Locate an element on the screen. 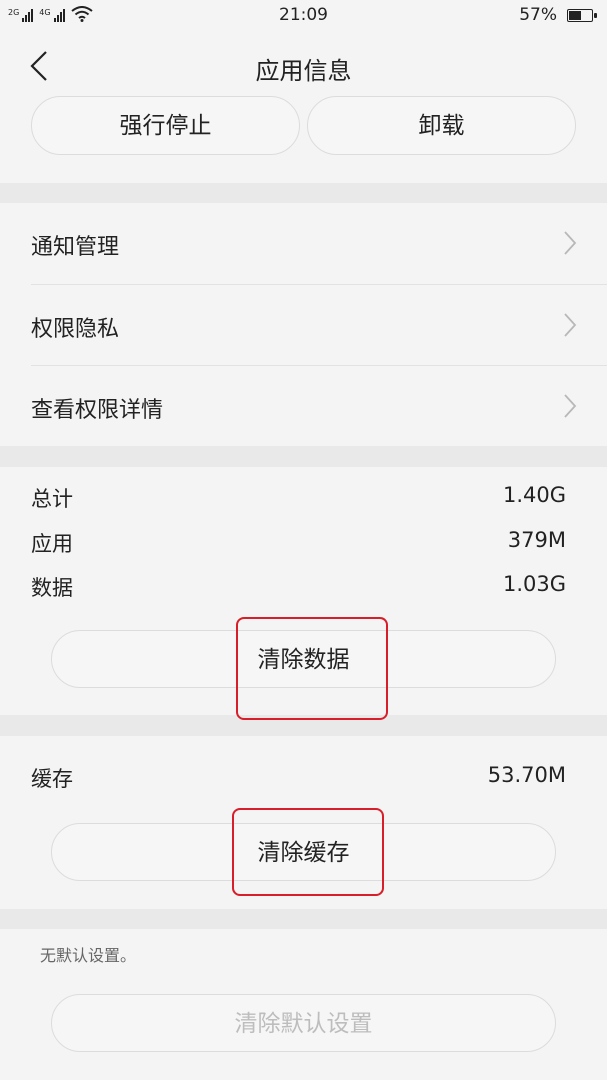 Image resolution: width=607 pixels, height=1080 pixels. menu-item-label: 权限隐私 is located at coordinates (75, 329).